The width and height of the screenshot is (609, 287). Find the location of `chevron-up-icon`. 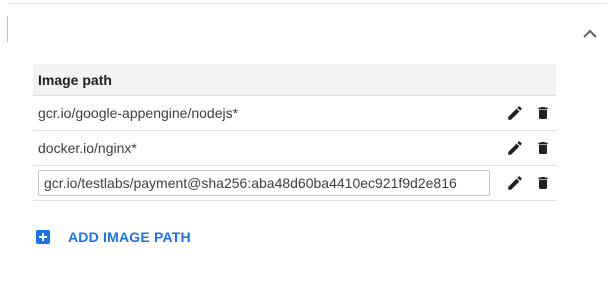

chevron-up-icon is located at coordinates (590, 33).